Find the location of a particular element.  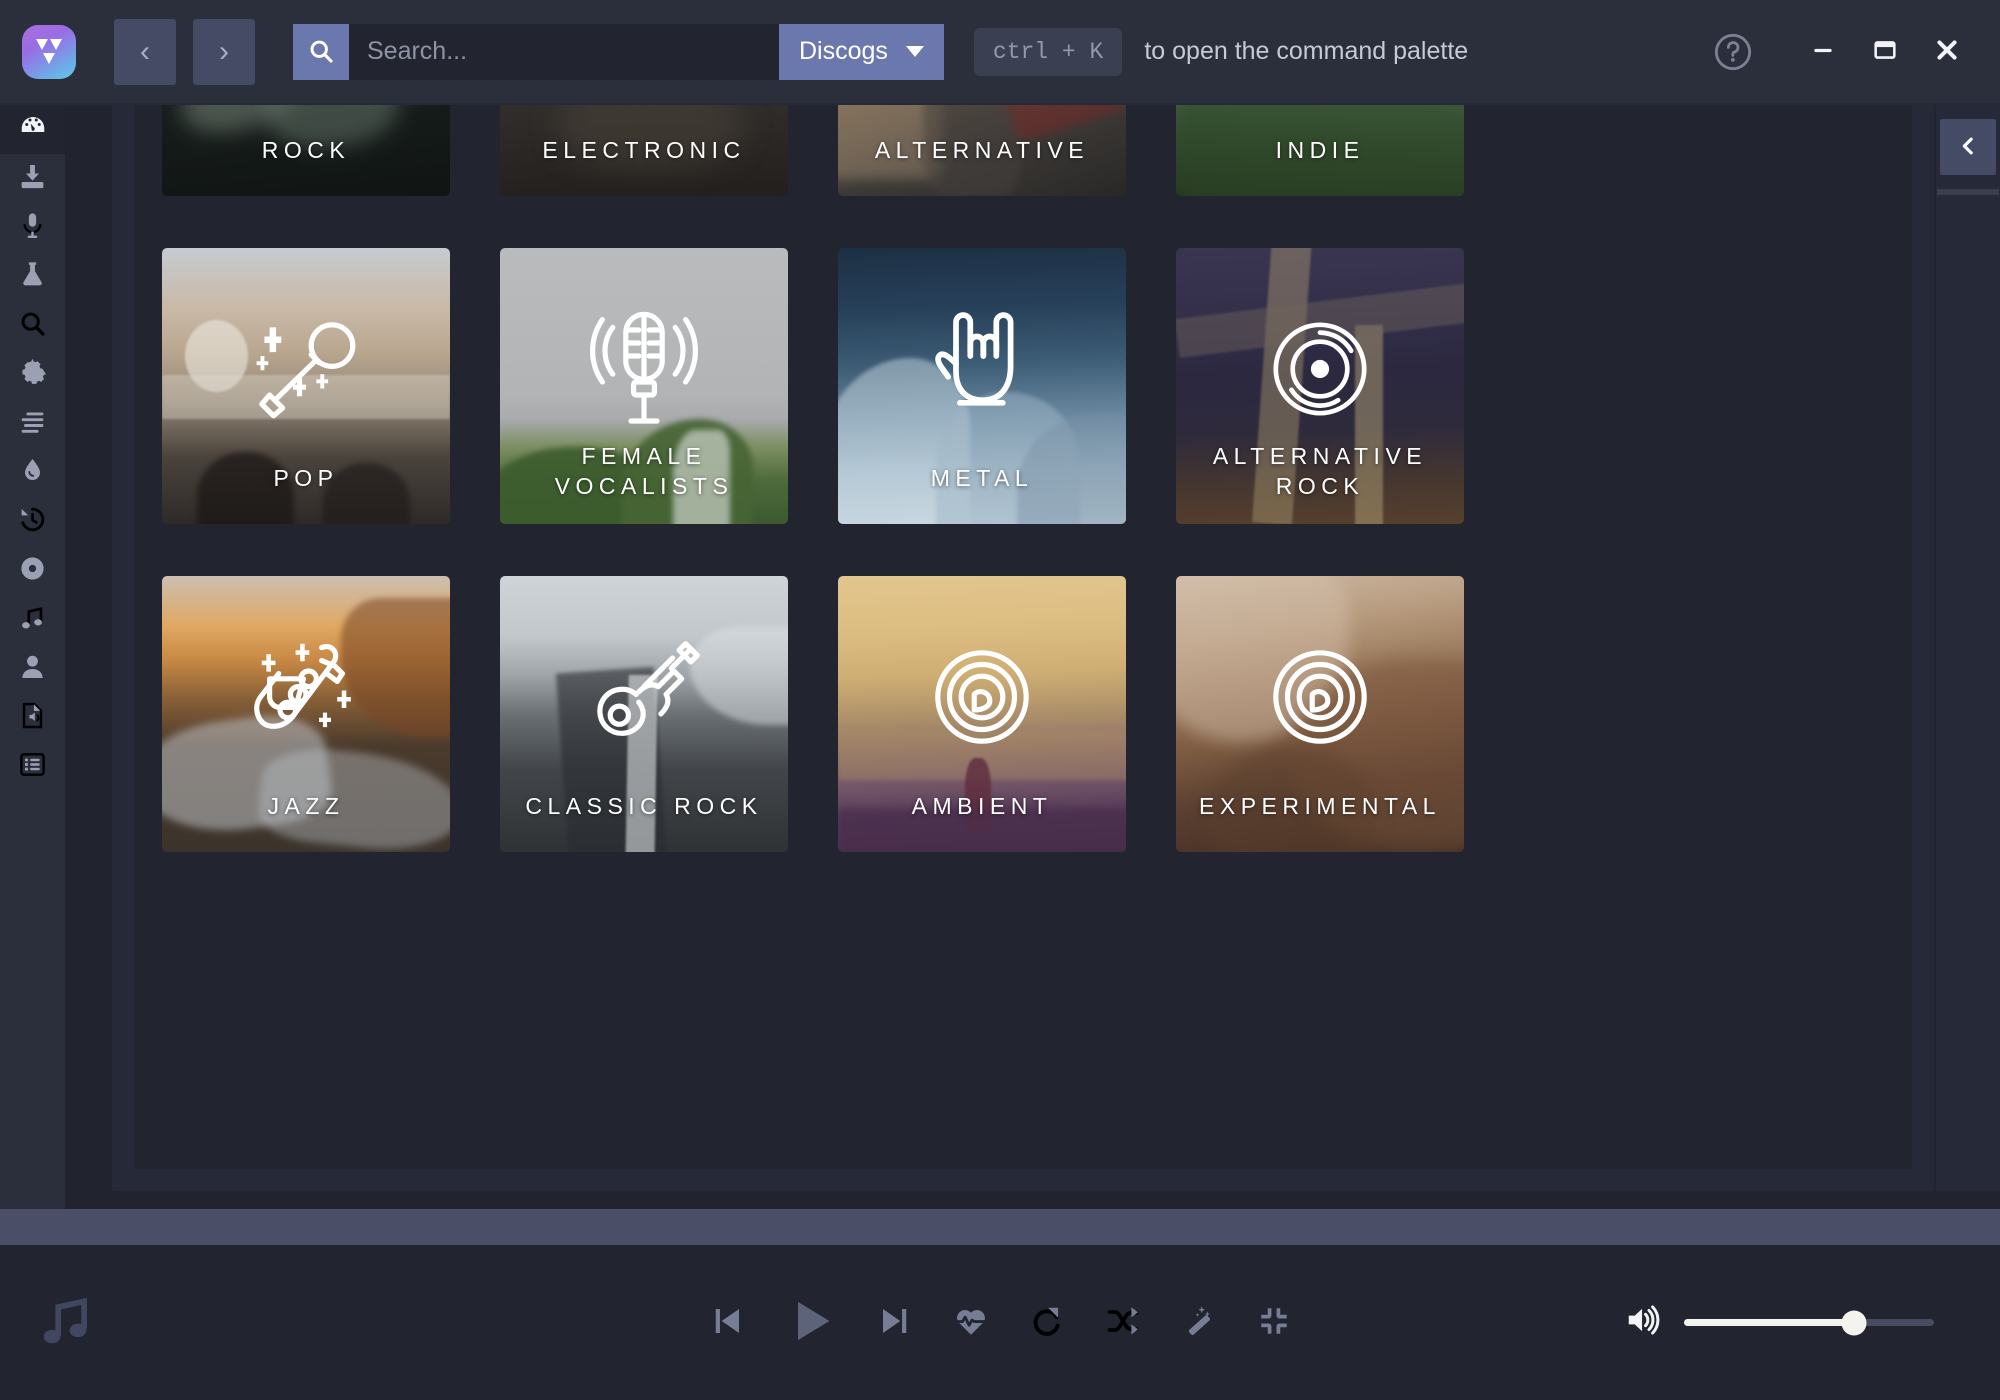

disc-icon is located at coordinates (32, 571).